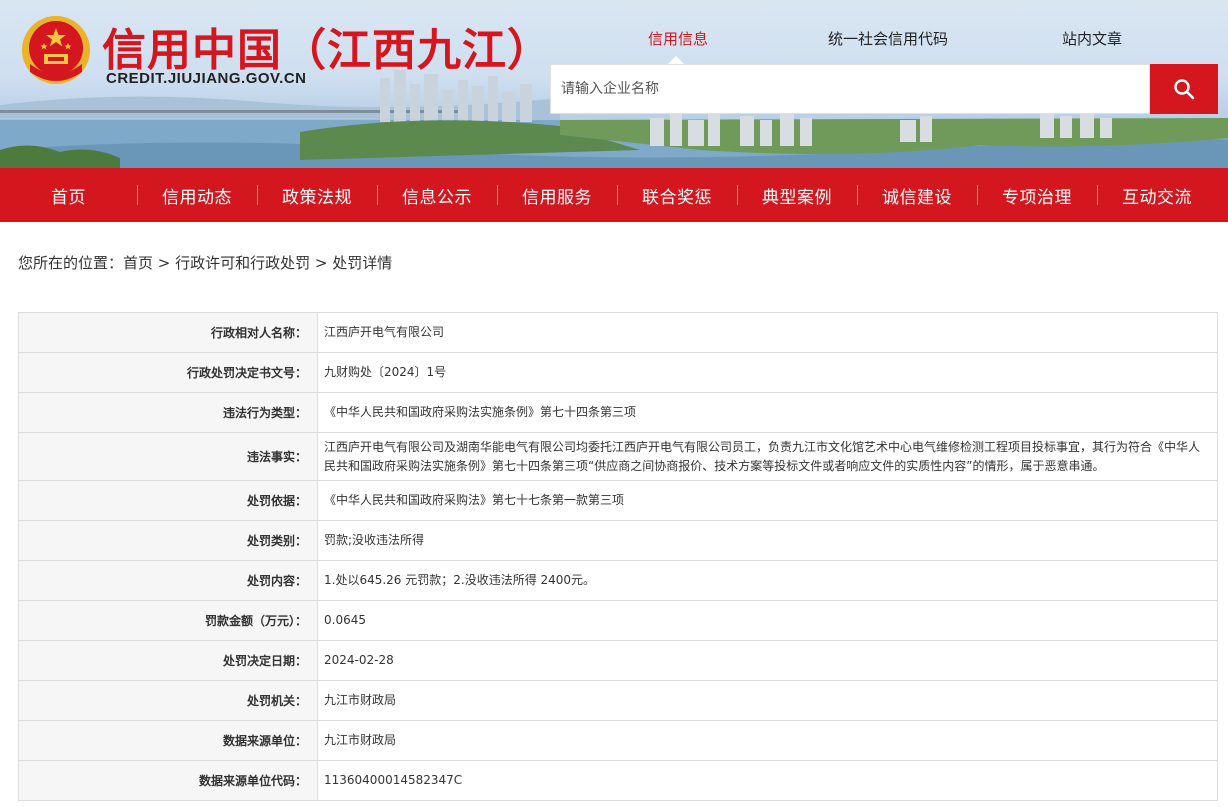 Image resolution: width=1228 pixels, height=807 pixels. I want to click on search-icon, so click(1184, 89).